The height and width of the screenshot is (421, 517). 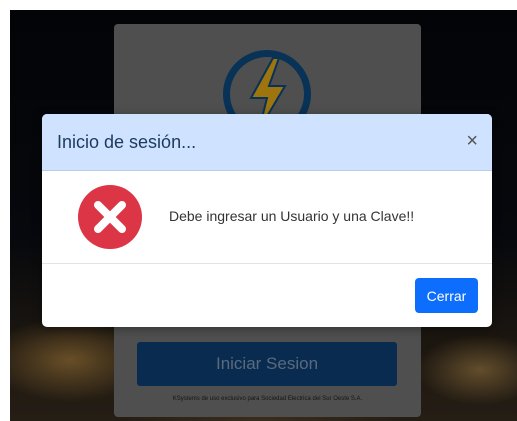 What do you see at coordinates (110, 217) in the screenshot?
I see `error-x-icon` at bounding box center [110, 217].